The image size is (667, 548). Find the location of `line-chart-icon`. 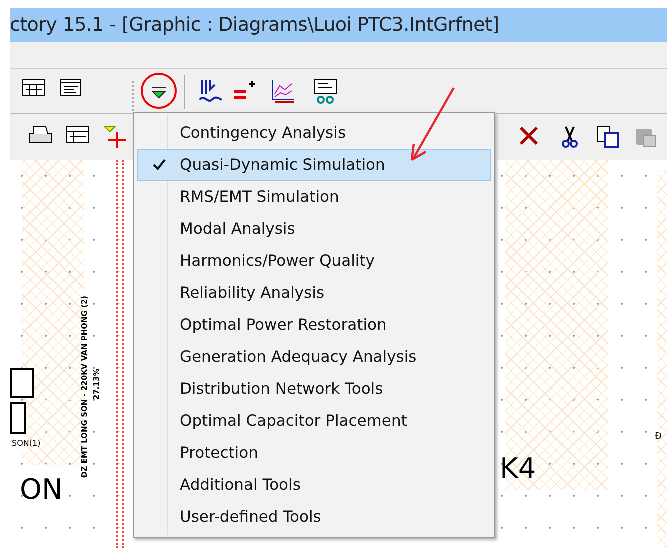

line-chart-icon is located at coordinates (283, 91).